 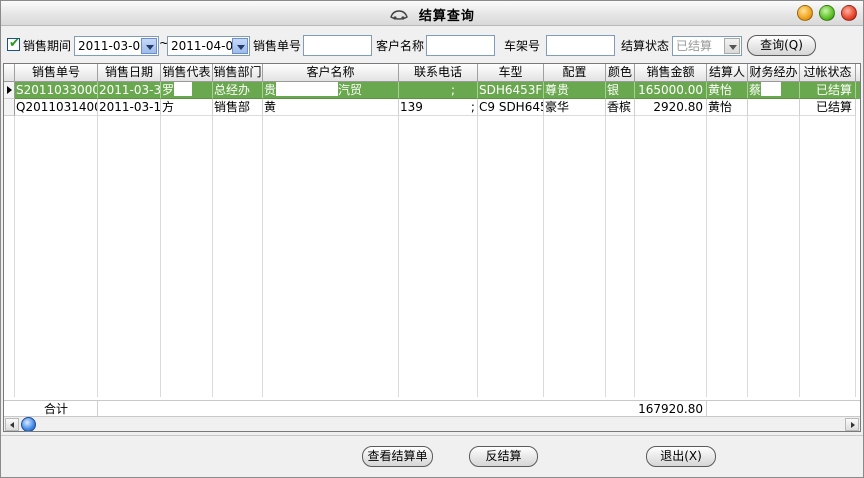 I want to click on customer-label: 客户名称, so click(x=400, y=46).